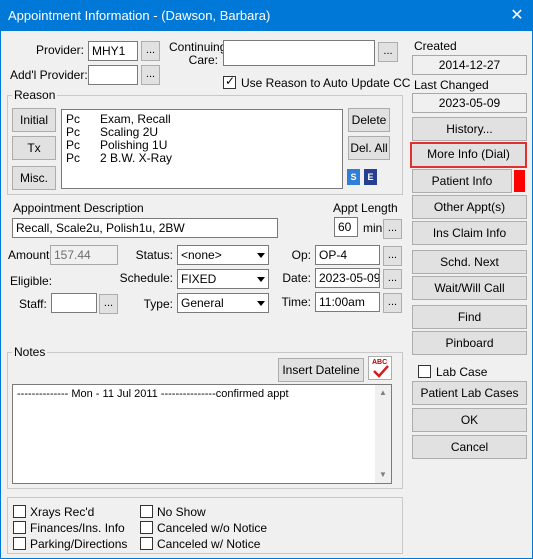 This screenshot has height=559, width=533. Describe the element at coordinates (62, 512) in the screenshot. I see `xrays-label: Xrays Rec'd` at that location.